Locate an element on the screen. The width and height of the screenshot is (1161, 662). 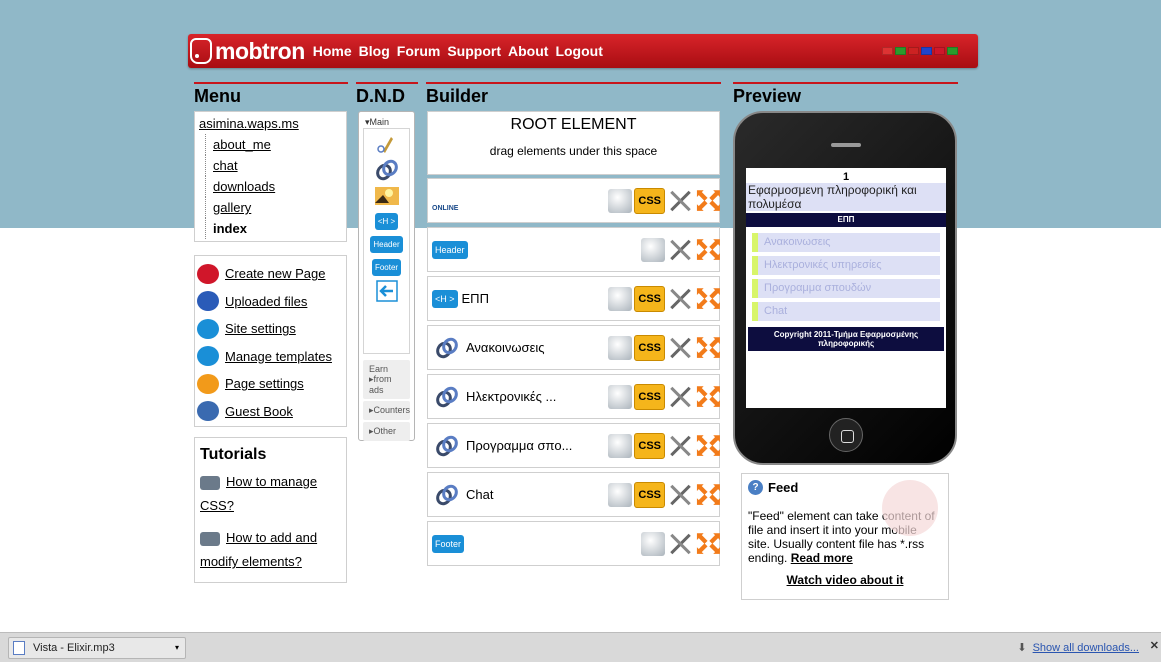
page-link-about-me: about_me is located at coordinates (270, 144).